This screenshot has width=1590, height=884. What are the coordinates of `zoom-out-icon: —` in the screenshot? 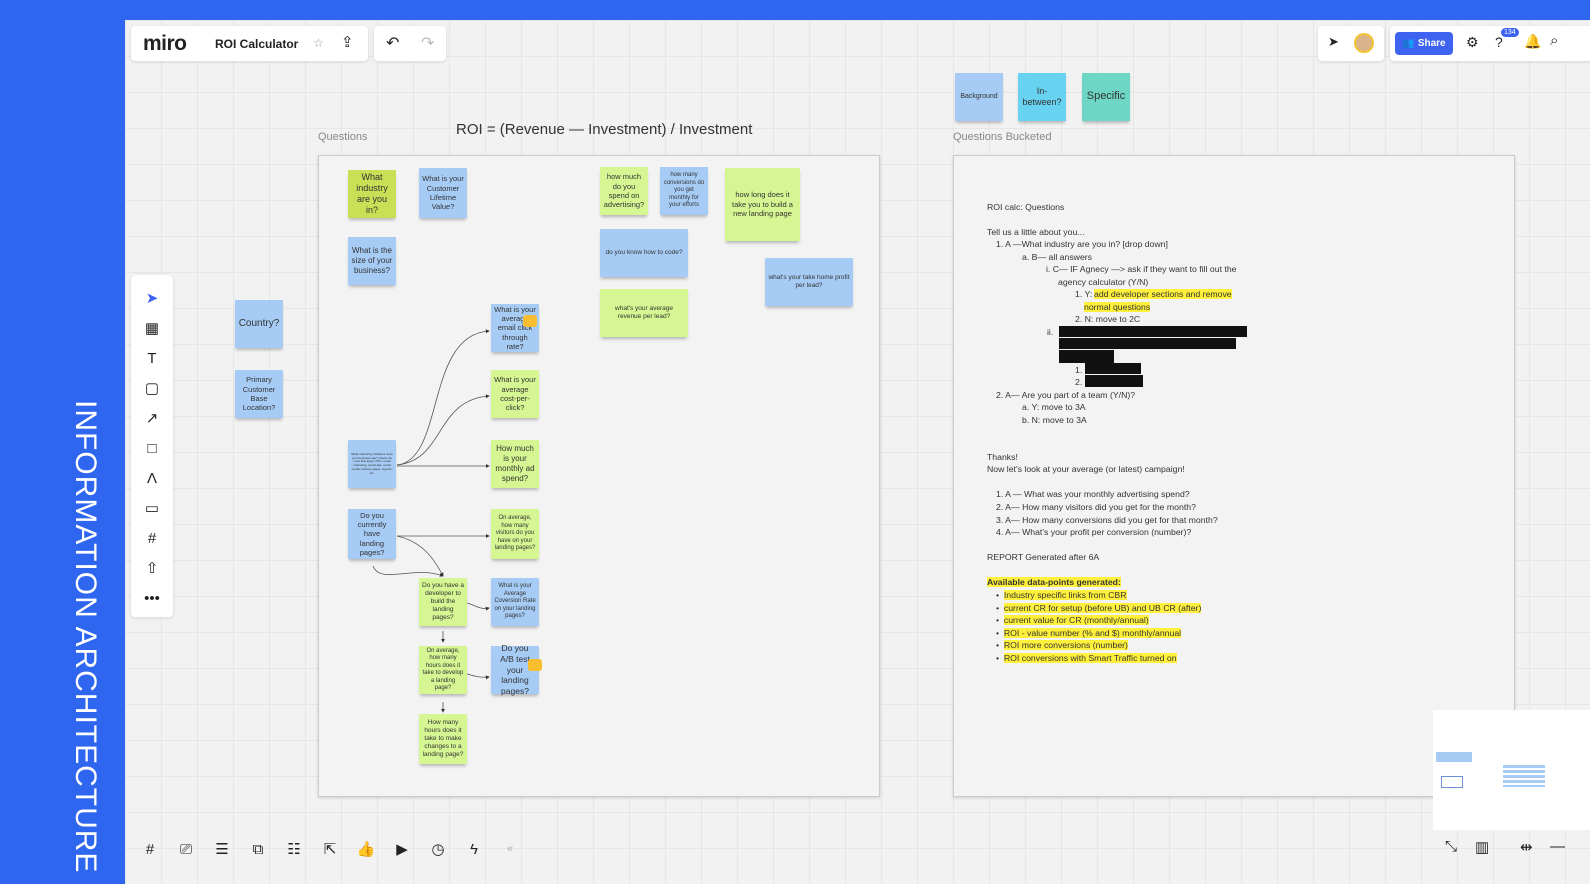 It's located at (1557, 846).